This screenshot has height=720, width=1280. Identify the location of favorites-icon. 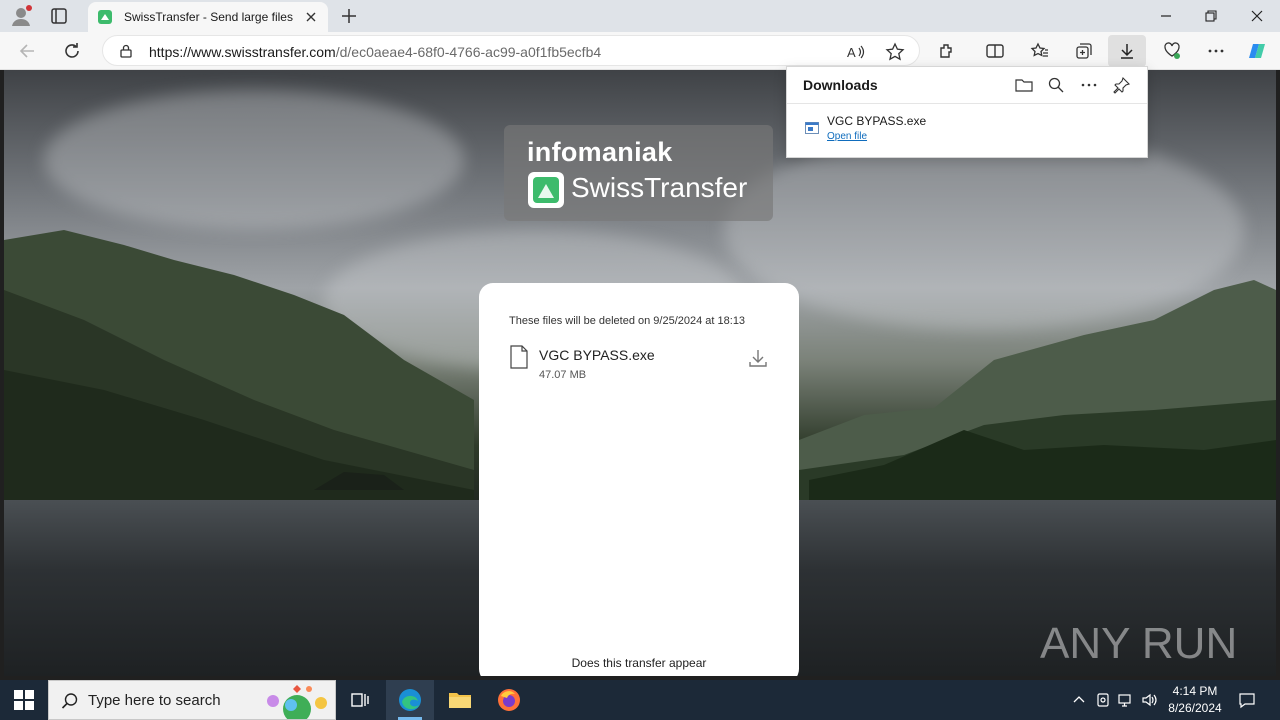
(1040, 51).